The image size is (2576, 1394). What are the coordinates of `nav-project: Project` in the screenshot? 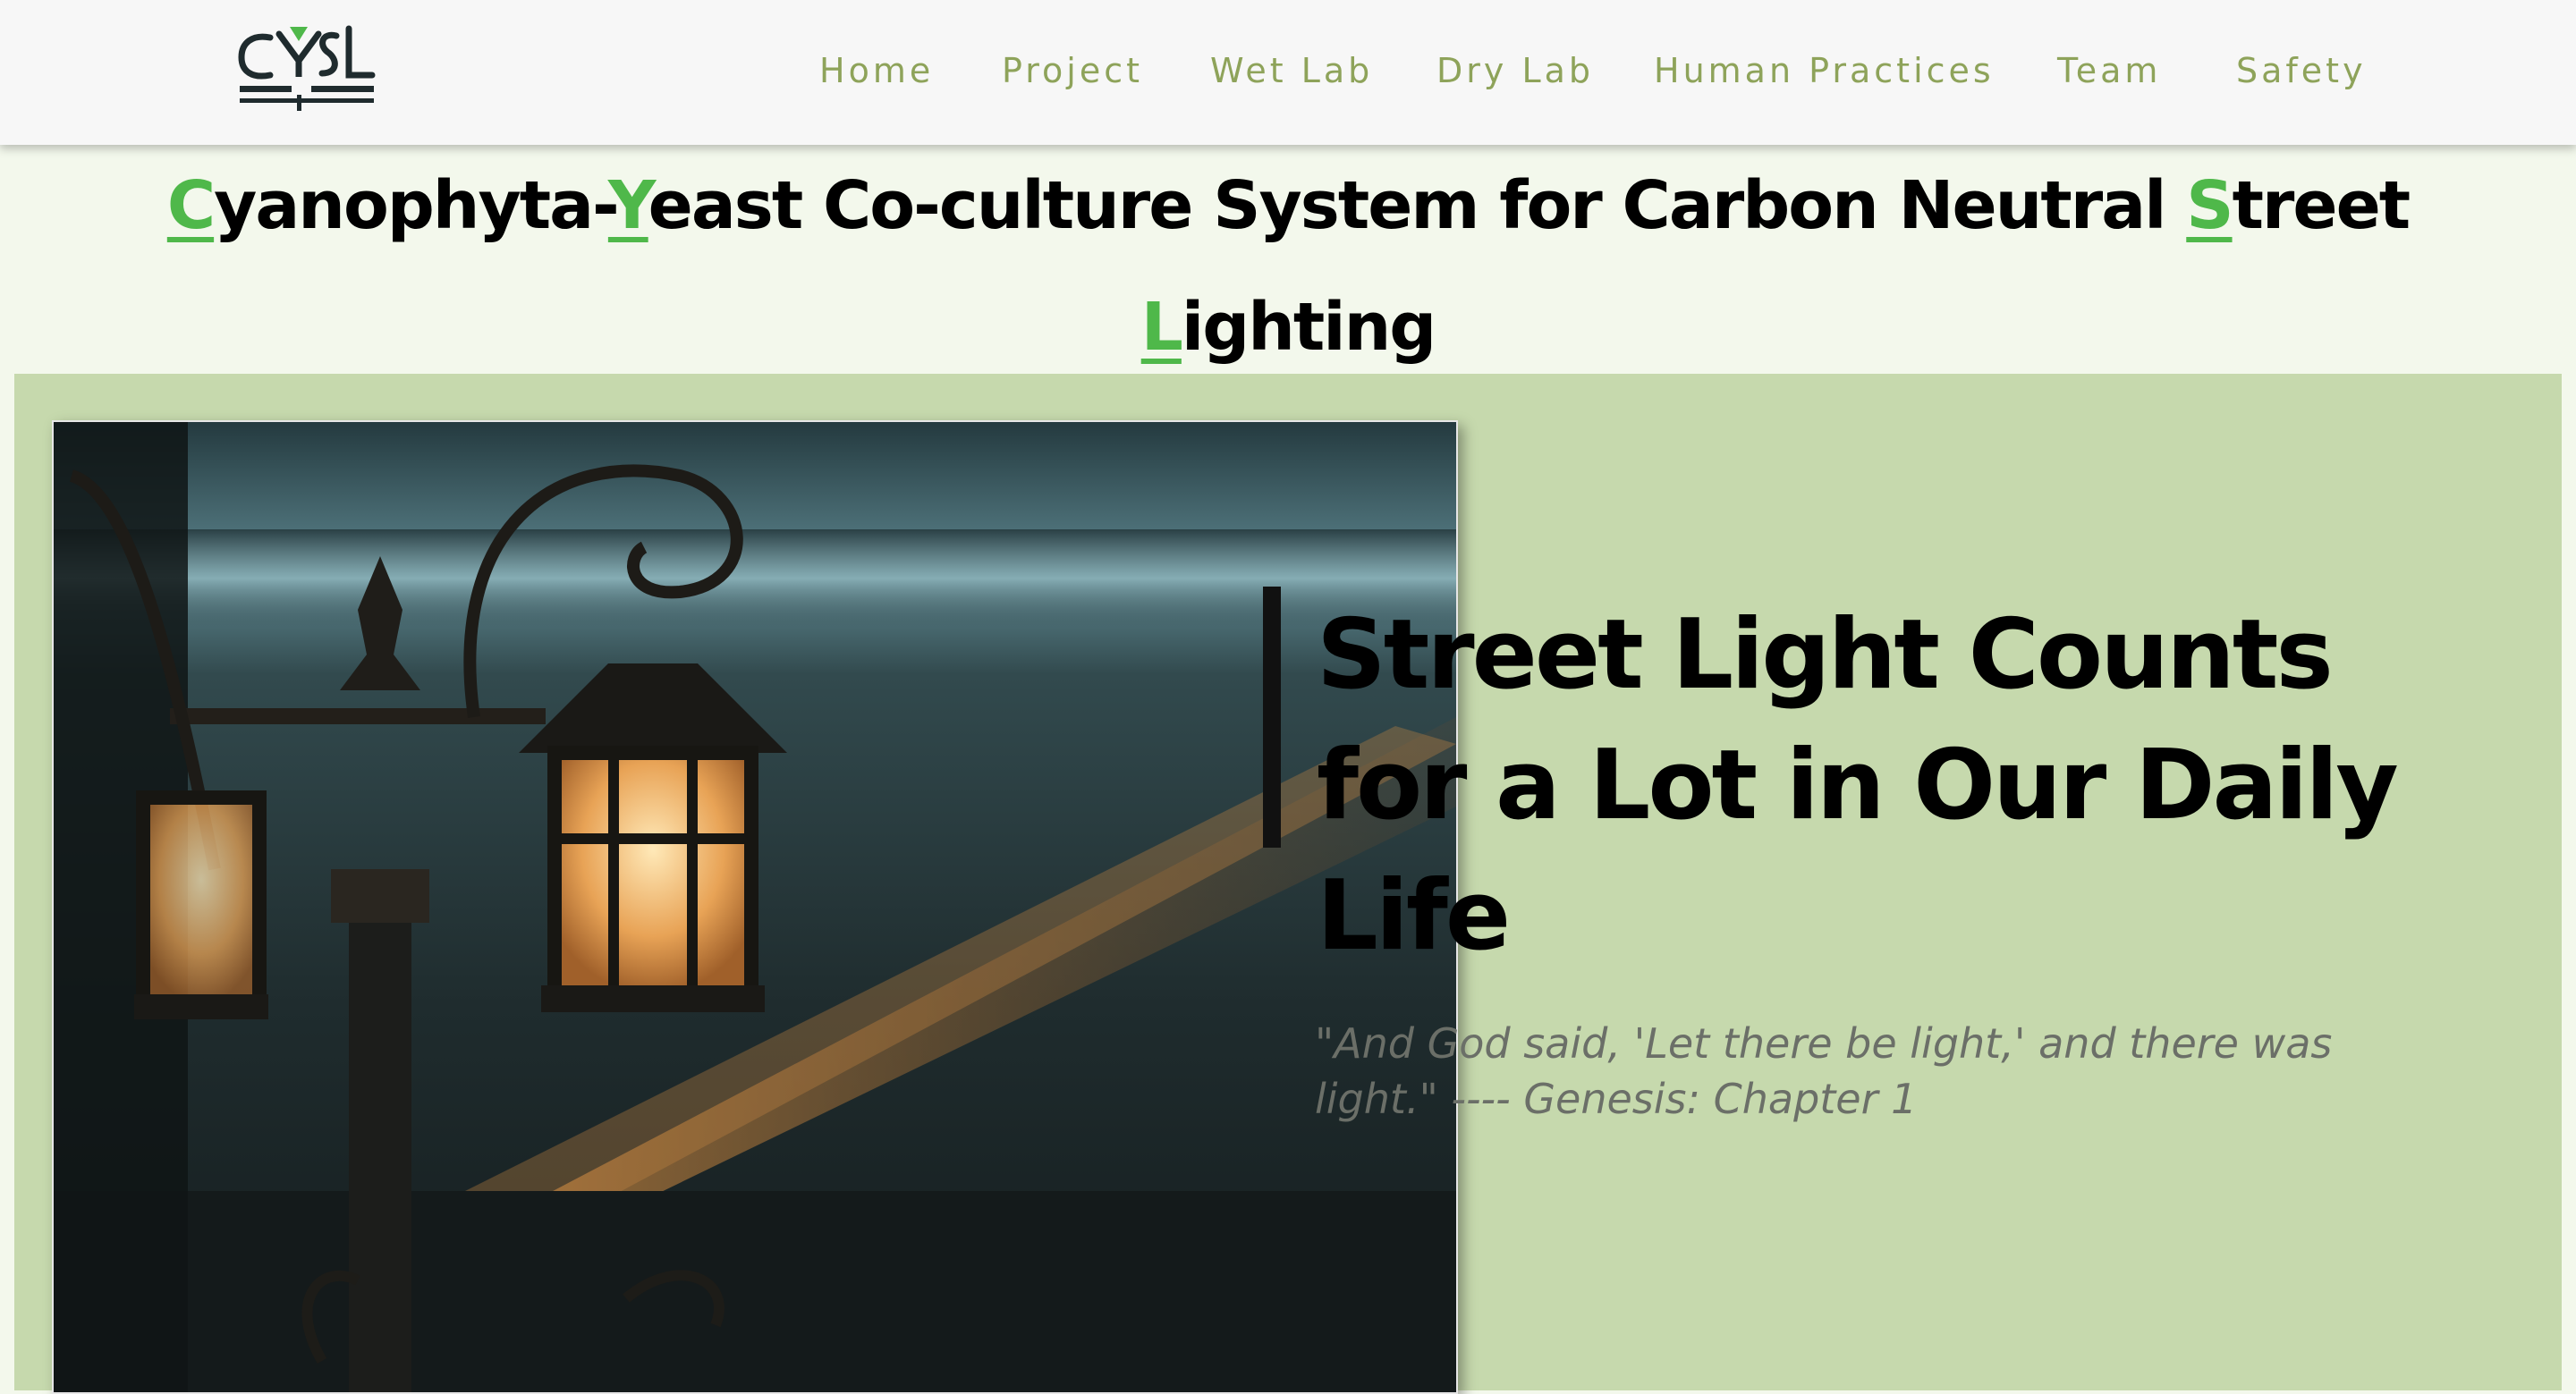 It's located at (1072, 70).